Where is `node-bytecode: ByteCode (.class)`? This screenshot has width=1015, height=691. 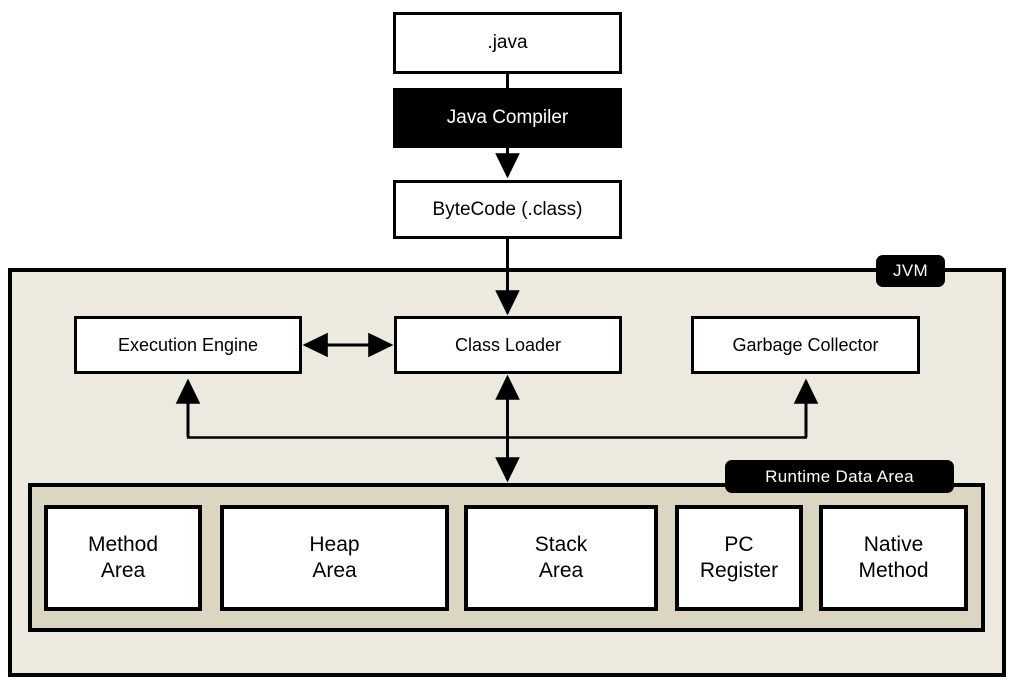
node-bytecode: ByteCode (.class) is located at coordinates (507, 209).